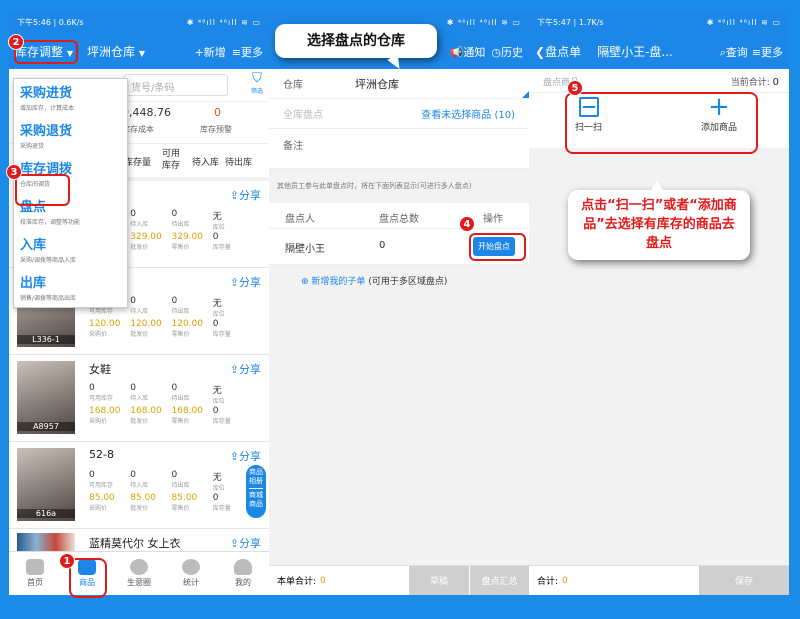 This screenshot has height=619, width=800. What do you see at coordinates (399, 219) in the screenshot?
I see `col-count: 盘点总数` at bounding box center [399, 219].